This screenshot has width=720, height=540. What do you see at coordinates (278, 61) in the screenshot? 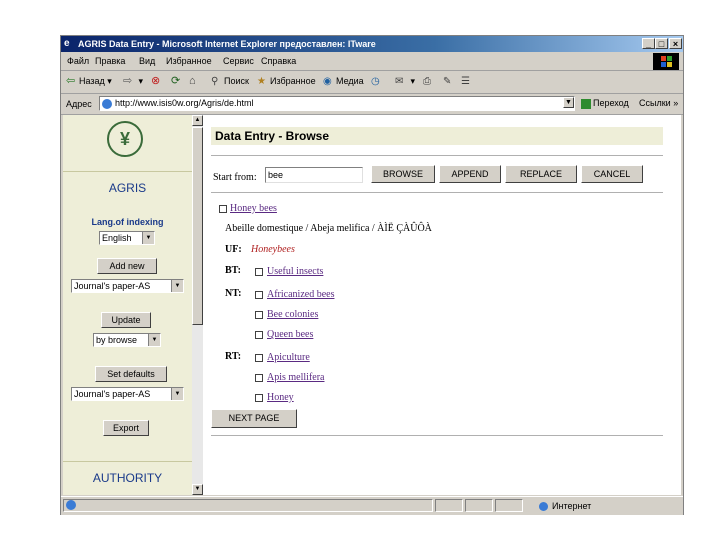
I see `menu-help: Справка` at bounding box center [278, 61].